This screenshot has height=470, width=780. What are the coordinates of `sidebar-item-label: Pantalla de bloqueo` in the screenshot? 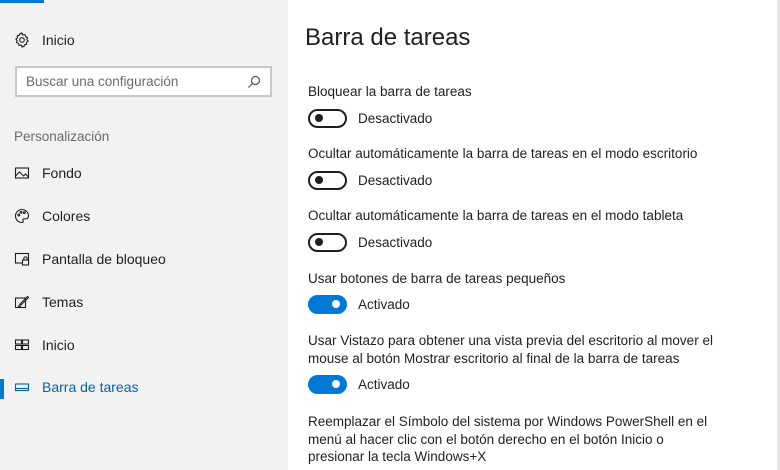 It's located at (104, 258).